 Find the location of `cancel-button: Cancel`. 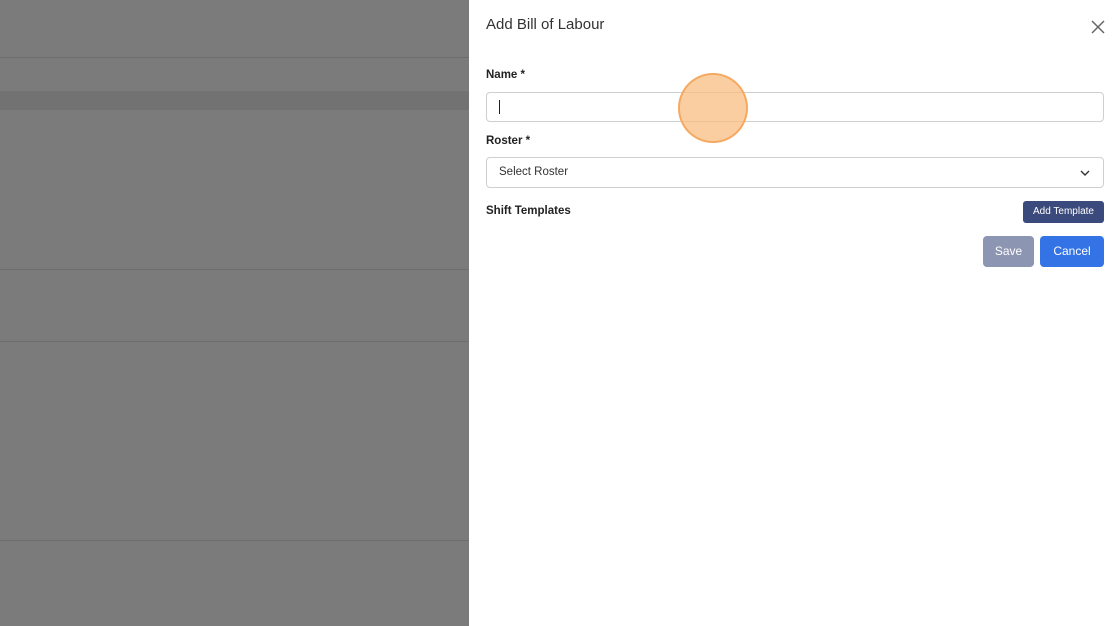

cancel-button: Cancel is located at coordinates (1072, 251).